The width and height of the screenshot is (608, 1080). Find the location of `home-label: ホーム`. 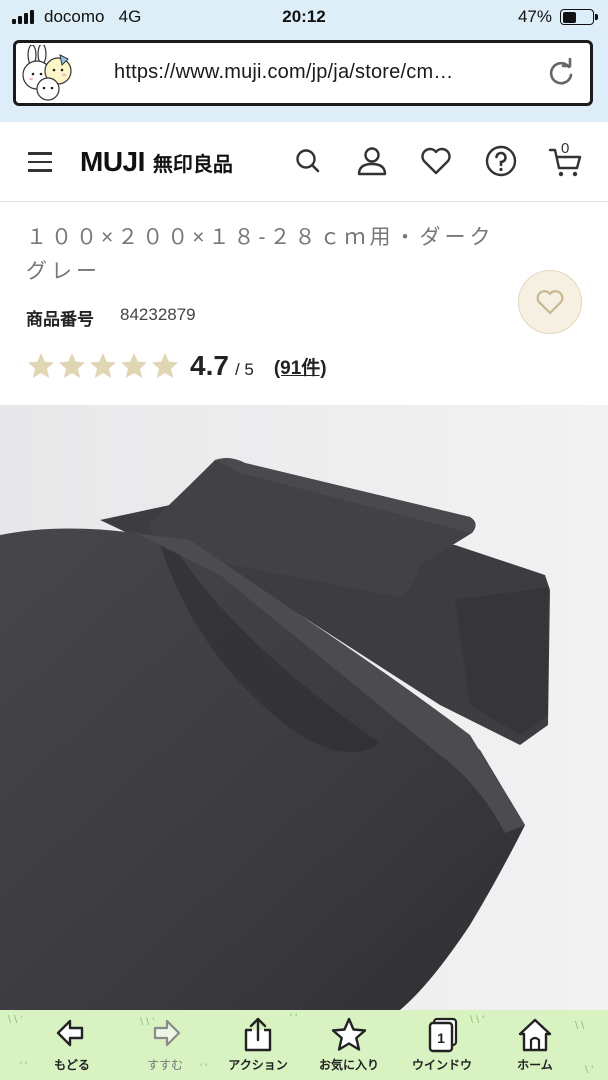

home-label: ホーム is located at coordinates (535, 1065).